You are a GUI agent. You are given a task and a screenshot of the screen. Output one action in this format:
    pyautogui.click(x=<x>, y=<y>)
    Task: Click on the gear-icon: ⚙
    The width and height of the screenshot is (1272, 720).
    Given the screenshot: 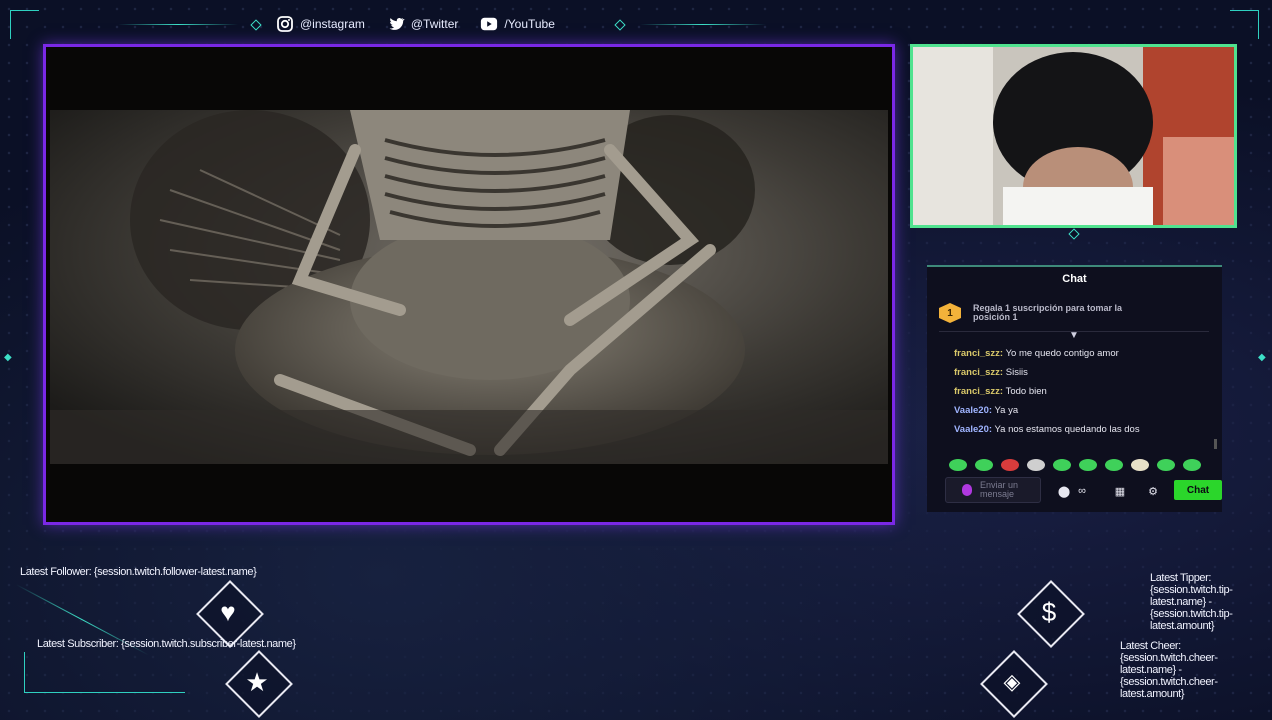 What is the action you would take?
    pyautogui.click(x=1153, y=491)
    